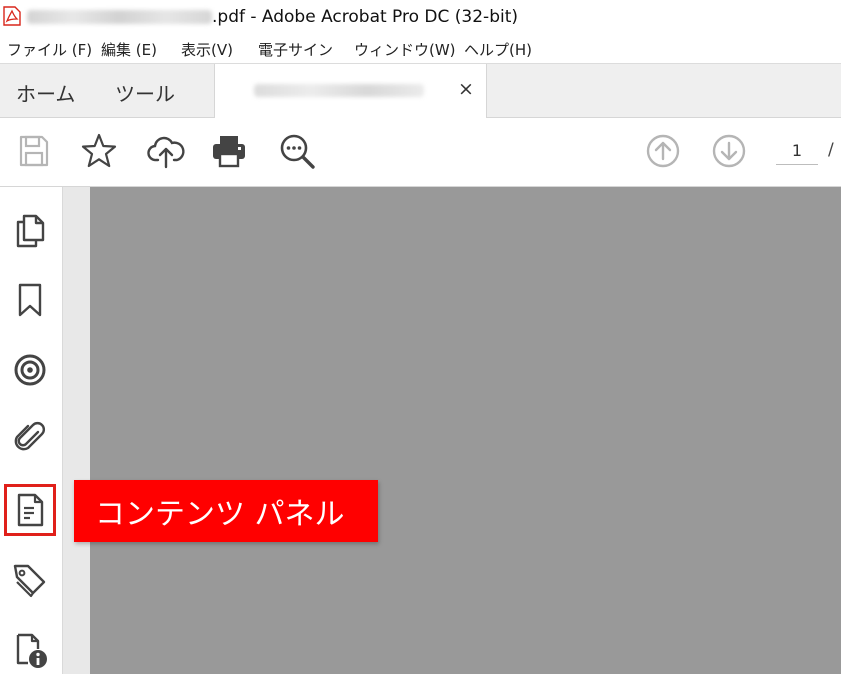 This screenshot has width=841, height=674. I want to click on tab-home: ホーム, so click(45, 92).